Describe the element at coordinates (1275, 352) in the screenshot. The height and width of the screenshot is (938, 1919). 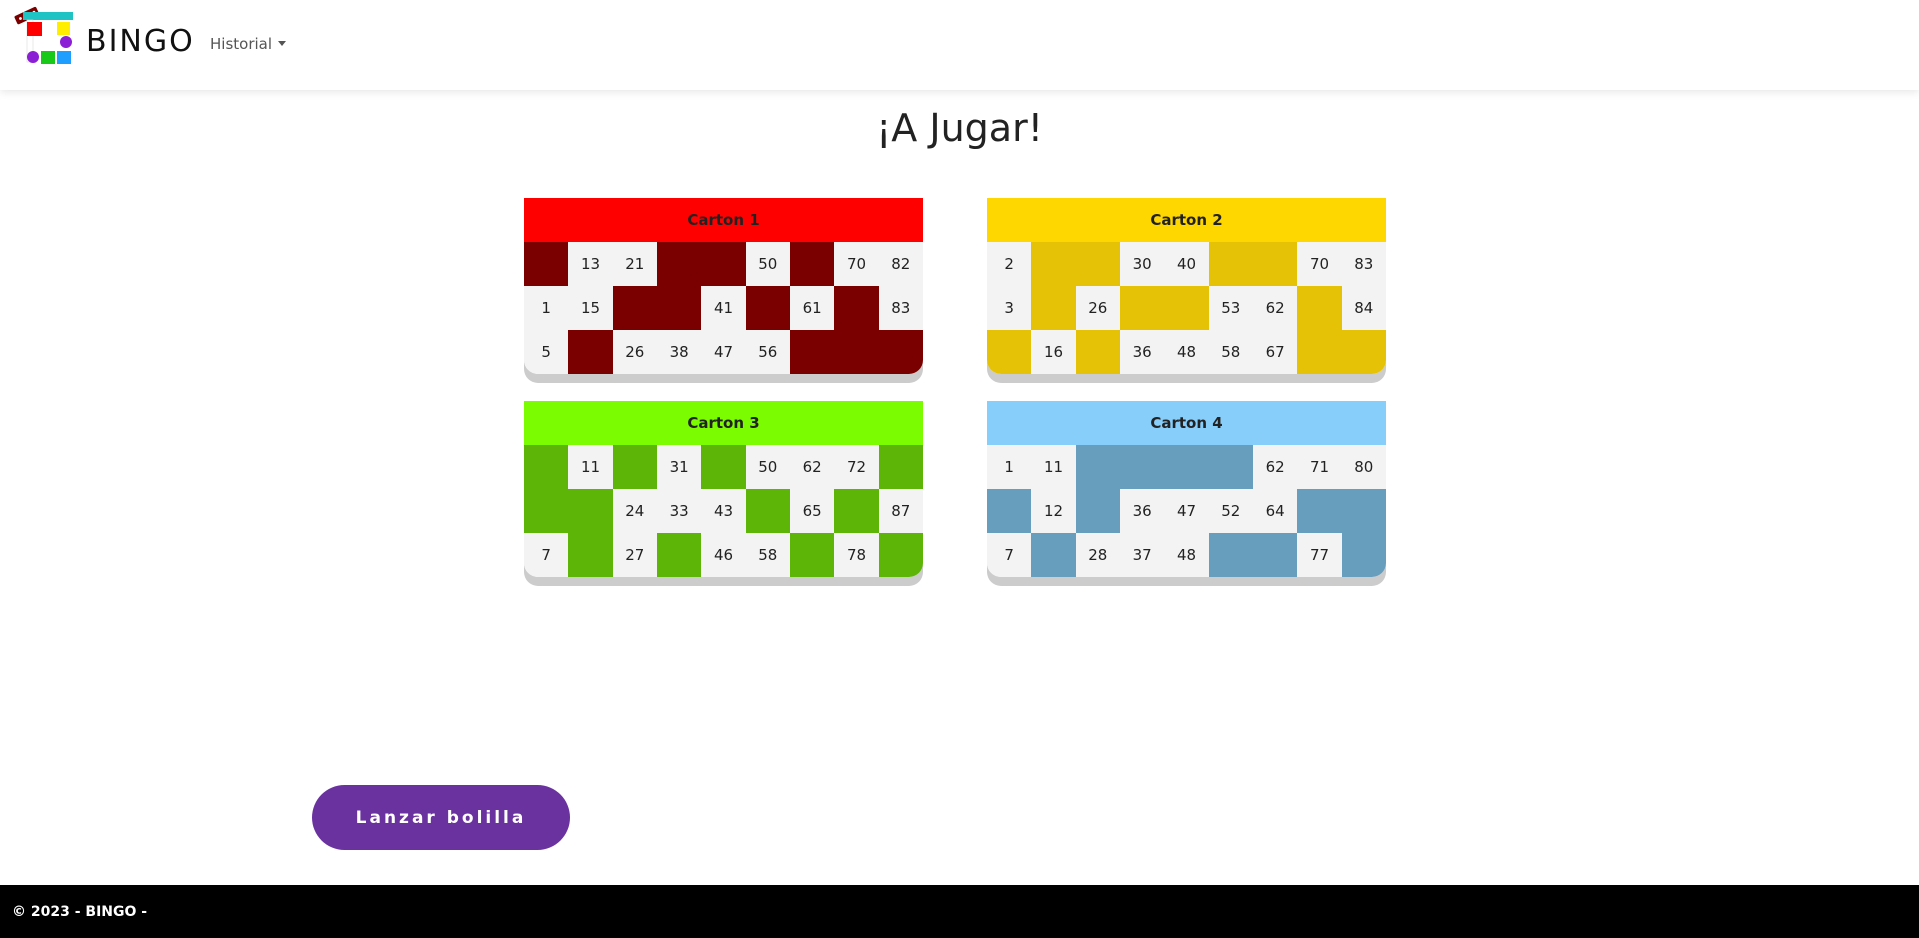
I see `number-cell: 67` at that location.